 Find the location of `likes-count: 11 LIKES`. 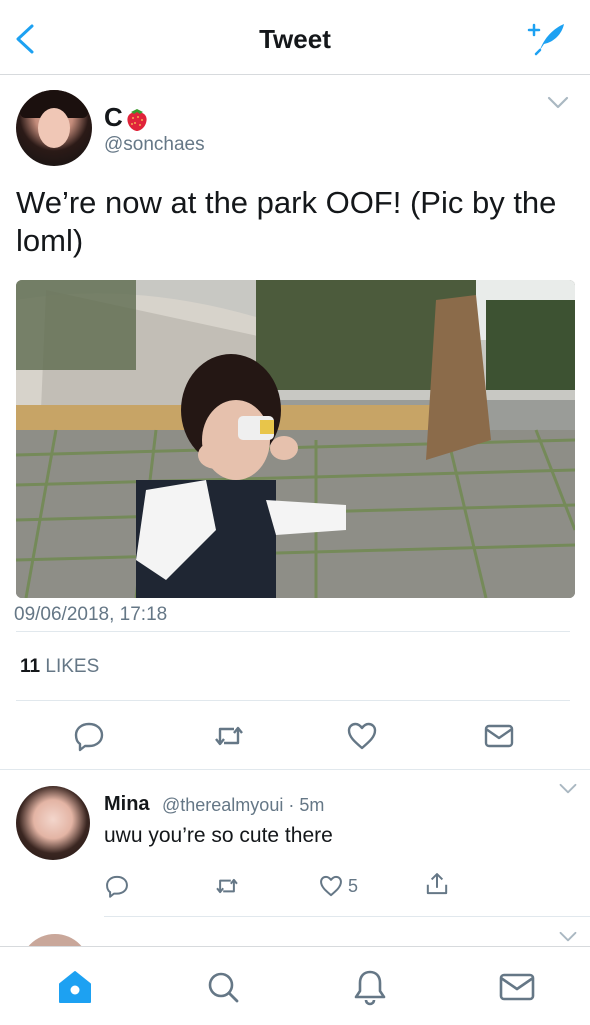

likes-count: 11 LIKES is located at coordinates (59, 667).